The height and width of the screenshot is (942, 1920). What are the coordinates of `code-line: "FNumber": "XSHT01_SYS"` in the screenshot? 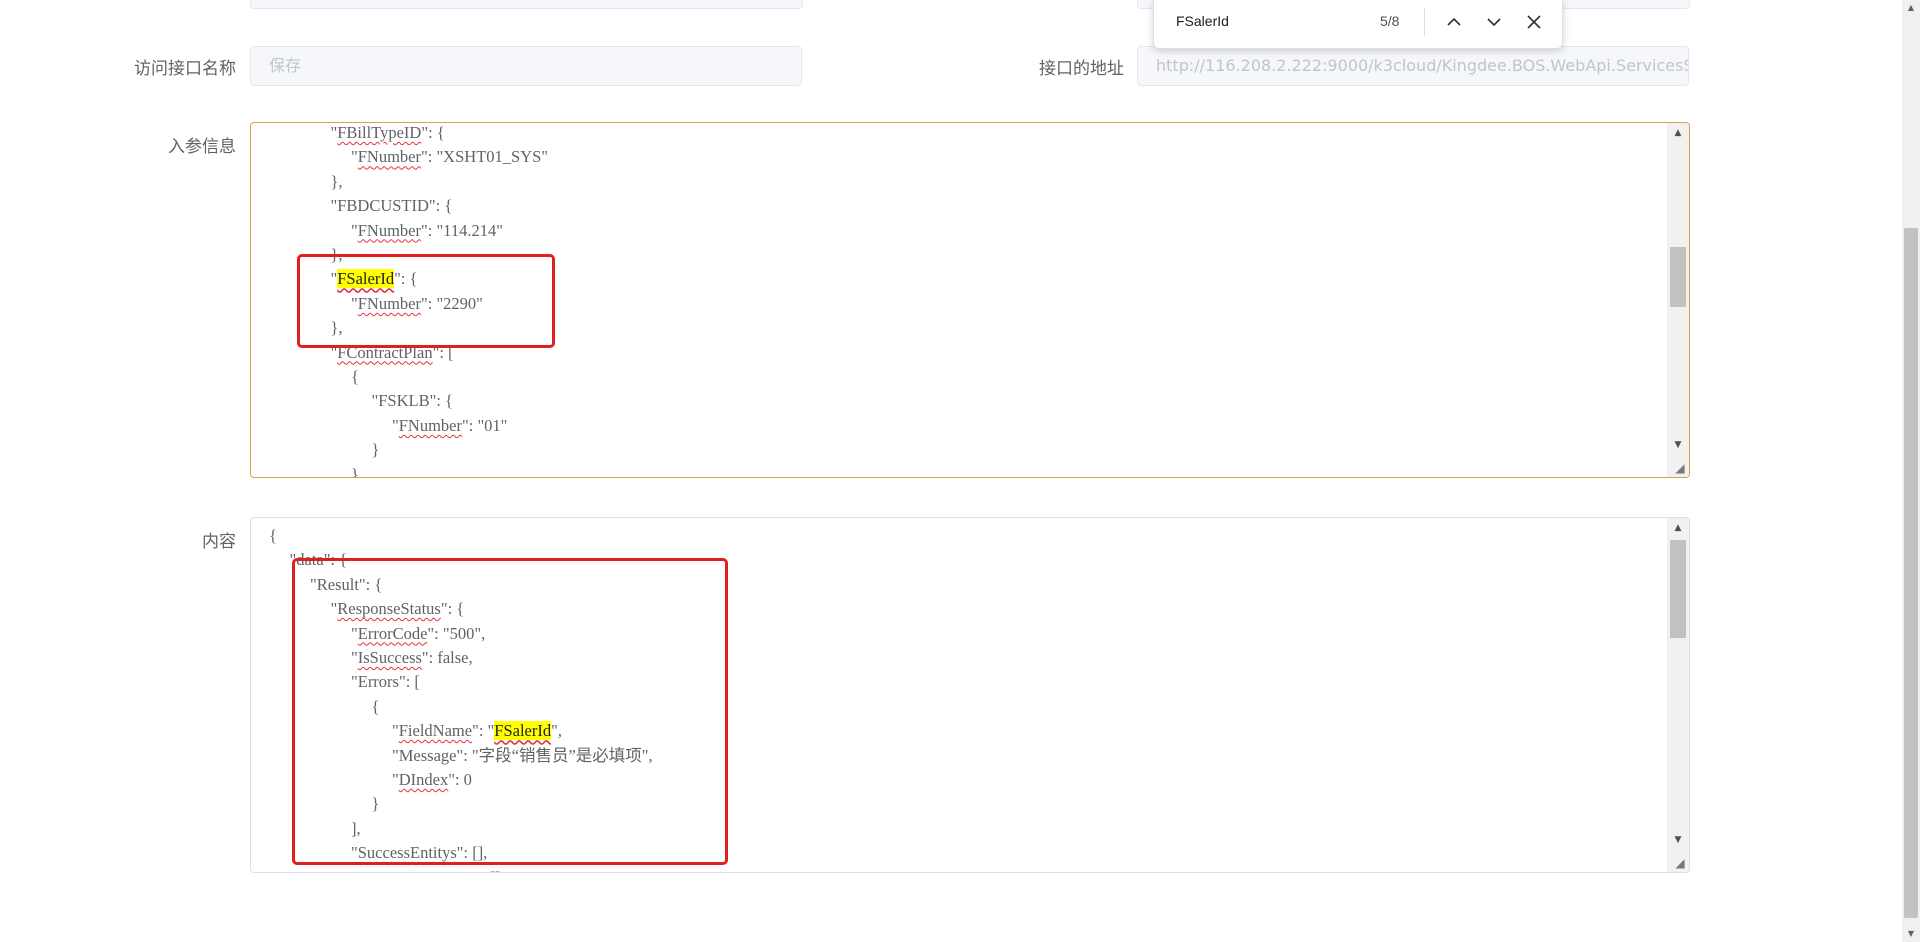 It's located at (449, 157).